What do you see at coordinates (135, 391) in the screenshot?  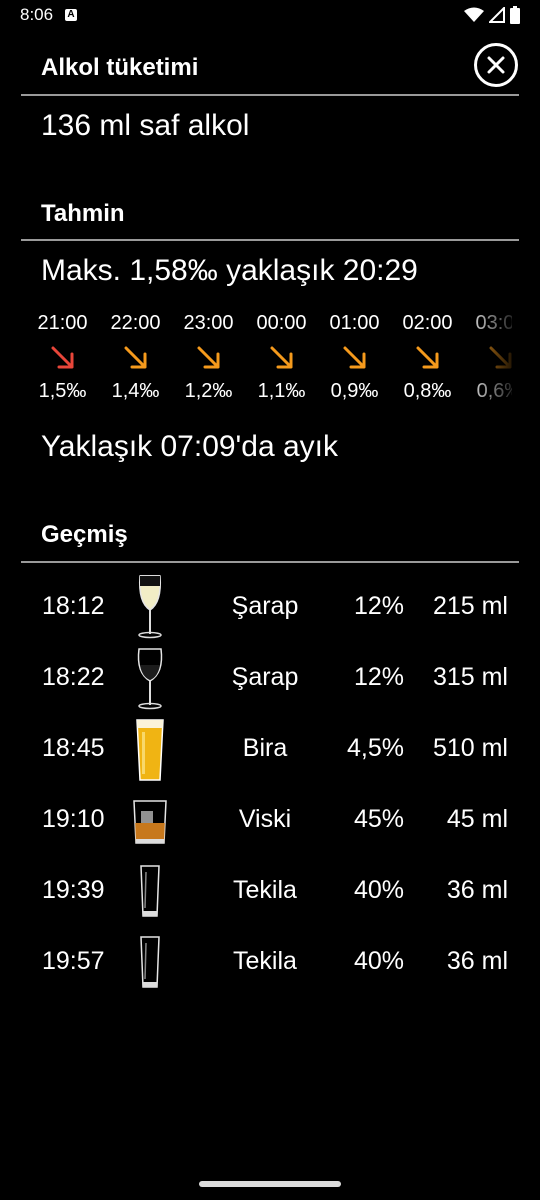 I see `forecast-hour-value: 1,4‰` at bounding box center [135, 391].